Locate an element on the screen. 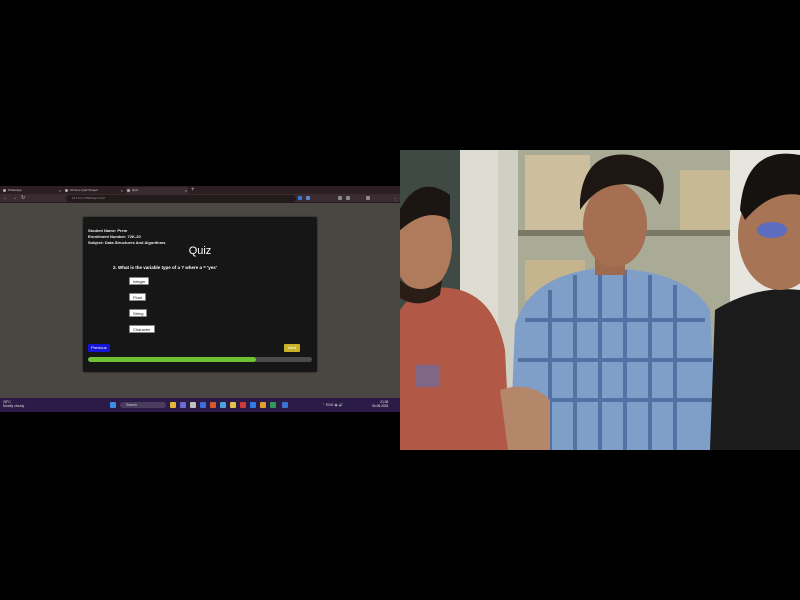 The width and height of the screenshot is (800, 600). progress-fill is located at coordinates (172, 359).